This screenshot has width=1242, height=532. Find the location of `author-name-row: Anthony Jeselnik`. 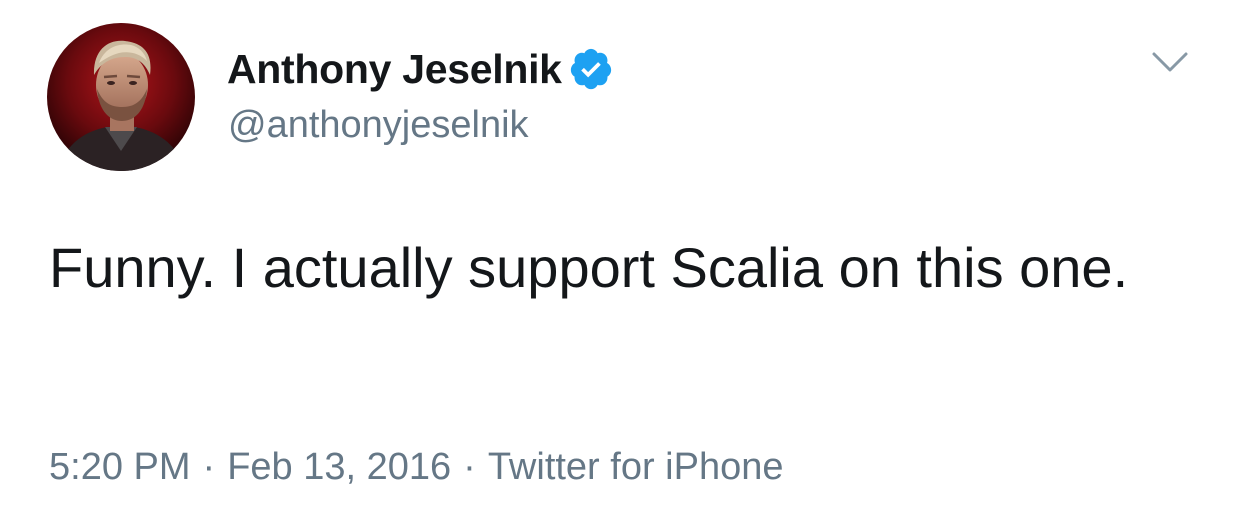

author-name-row: Anthony Jeselnik is located at coordinates (420, 69).